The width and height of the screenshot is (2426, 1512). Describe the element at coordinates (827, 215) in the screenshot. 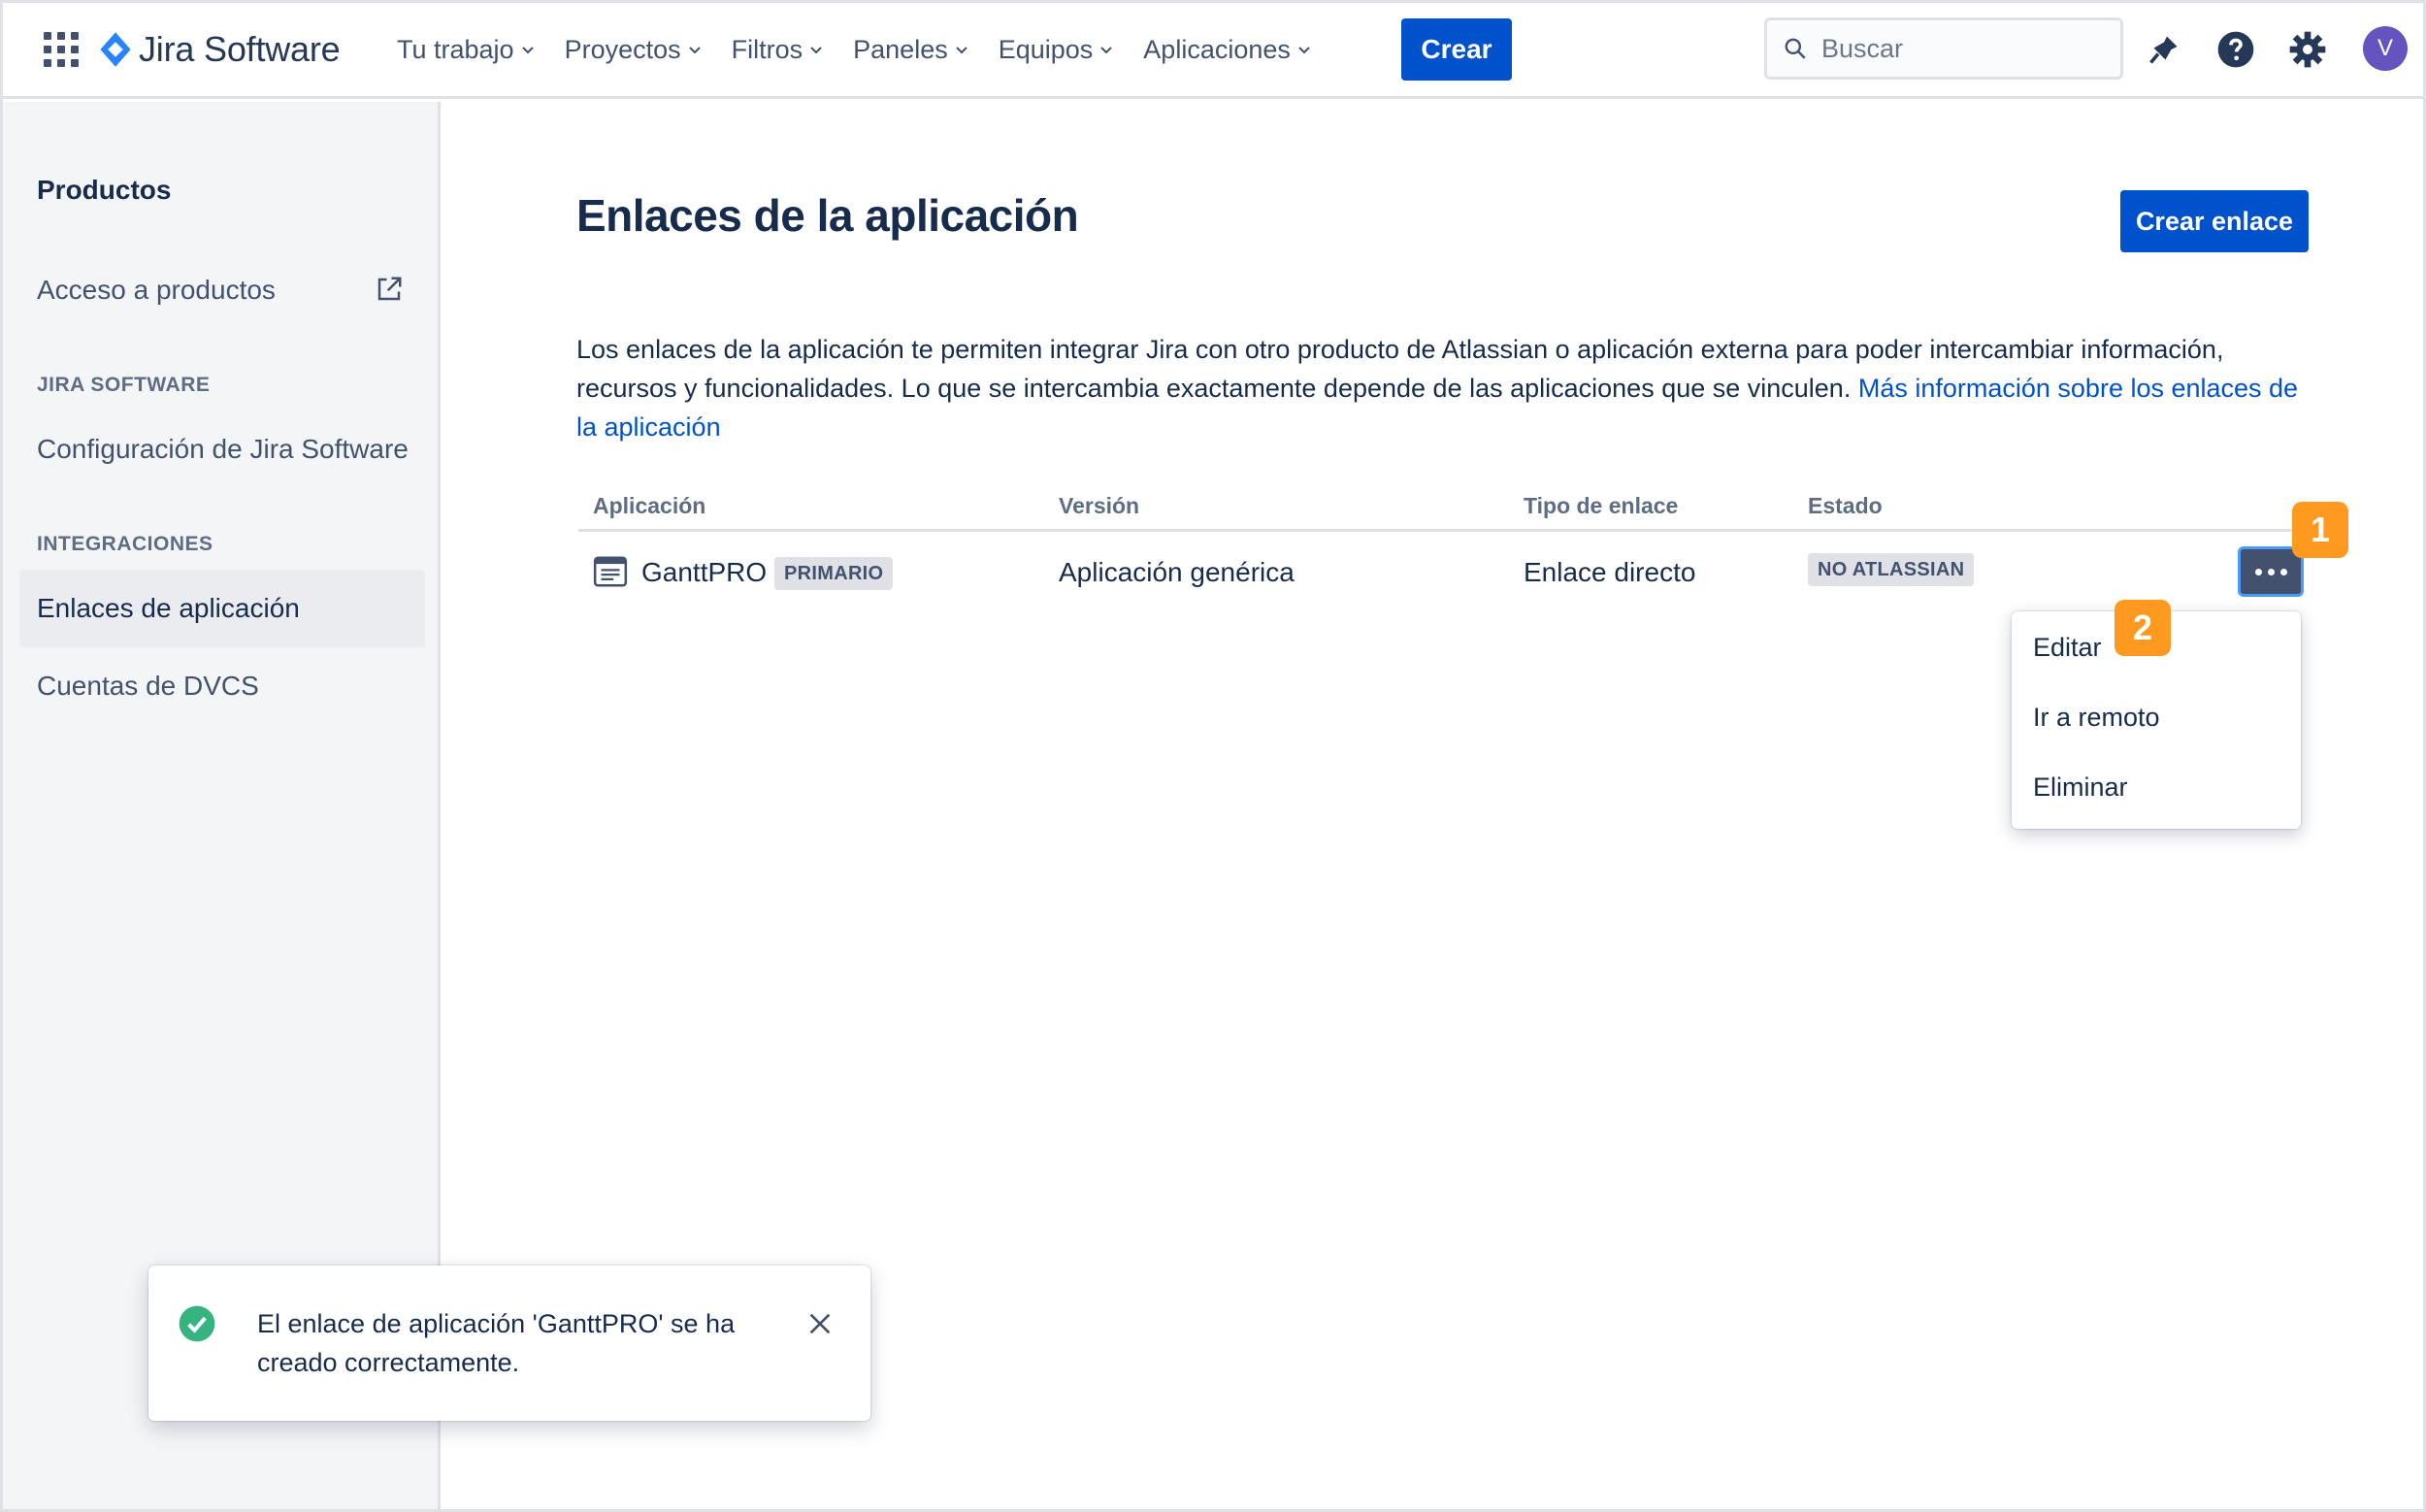

I see `page-title: Enlaces de la aplicación` at that location.